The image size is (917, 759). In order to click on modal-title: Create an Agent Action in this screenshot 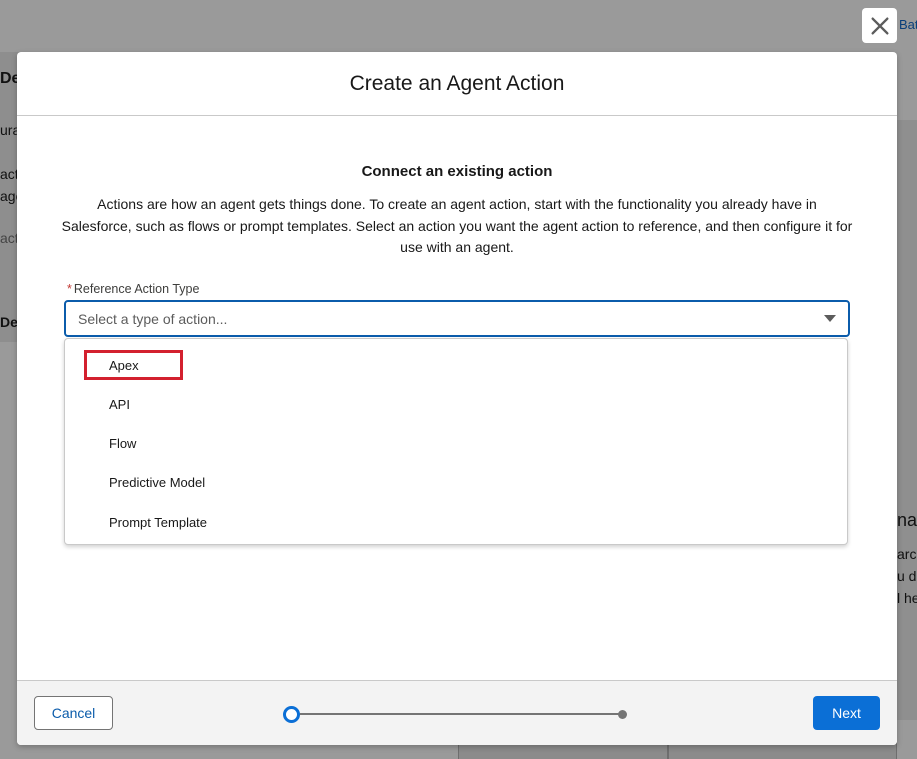, I will do `click(457, 83)`.